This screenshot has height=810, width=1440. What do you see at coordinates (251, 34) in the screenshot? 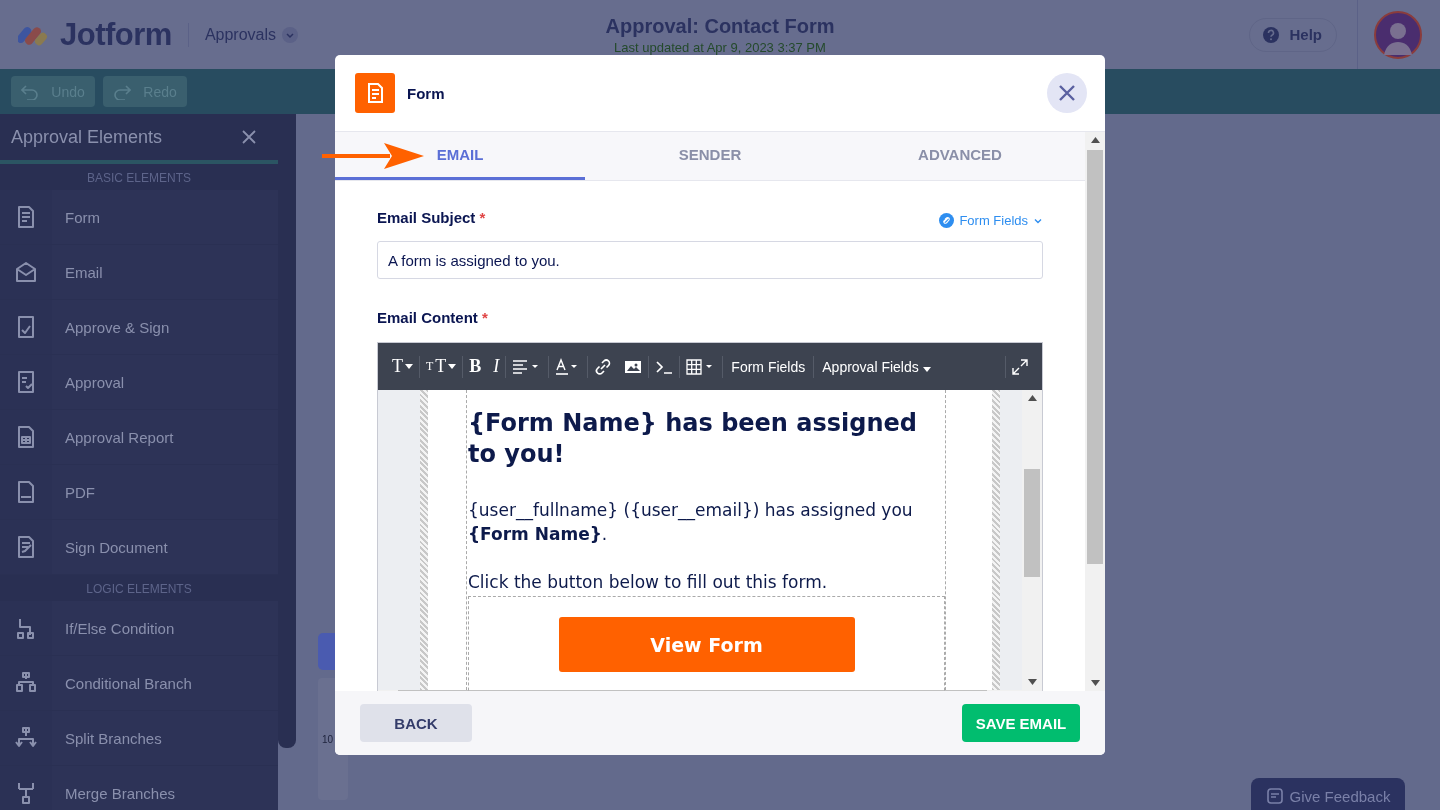
I see `product-dropdown: Approvals` at bounding box center [251, 34].